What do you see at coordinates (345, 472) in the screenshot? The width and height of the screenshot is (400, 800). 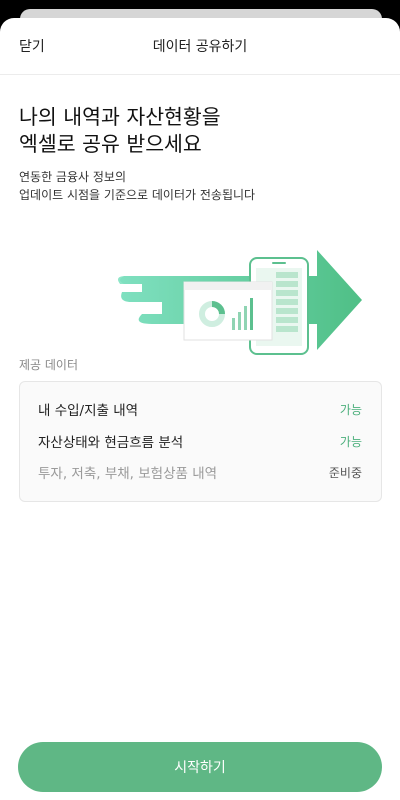 I see `status-badge: 준비중` at bounding box center [345, 472].